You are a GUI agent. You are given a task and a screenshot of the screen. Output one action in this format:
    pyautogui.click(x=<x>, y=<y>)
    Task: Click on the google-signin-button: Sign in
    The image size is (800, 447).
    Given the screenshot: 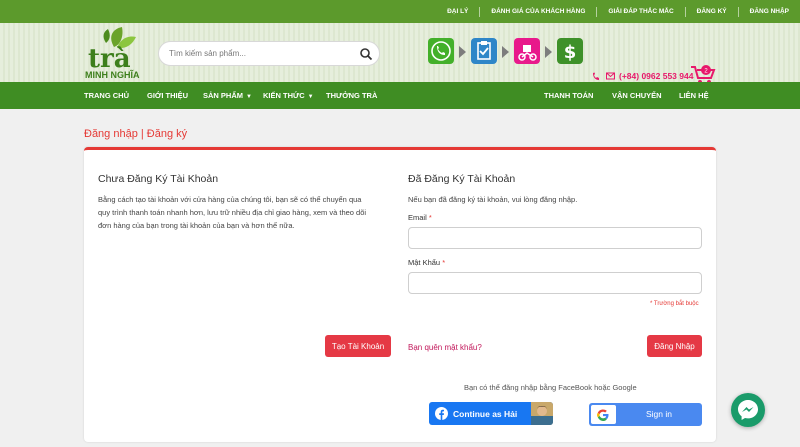 What is the action you would take?
    pyautogui.click(x=645, y=414)
    